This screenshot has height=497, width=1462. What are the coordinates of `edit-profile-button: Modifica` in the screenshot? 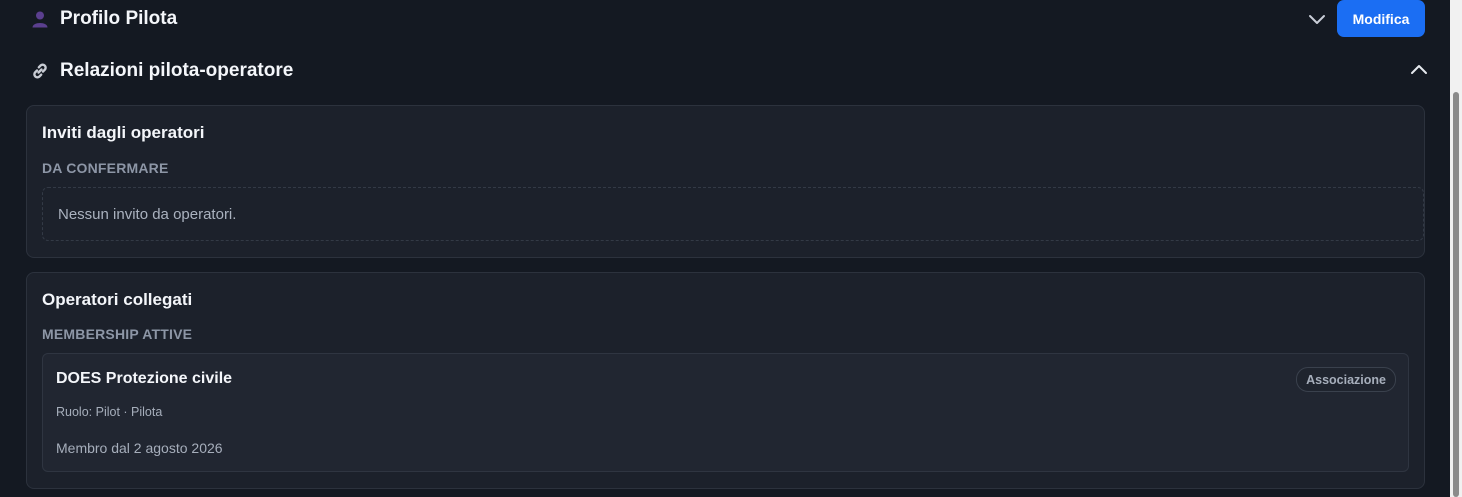 It's located at (1381, 18).